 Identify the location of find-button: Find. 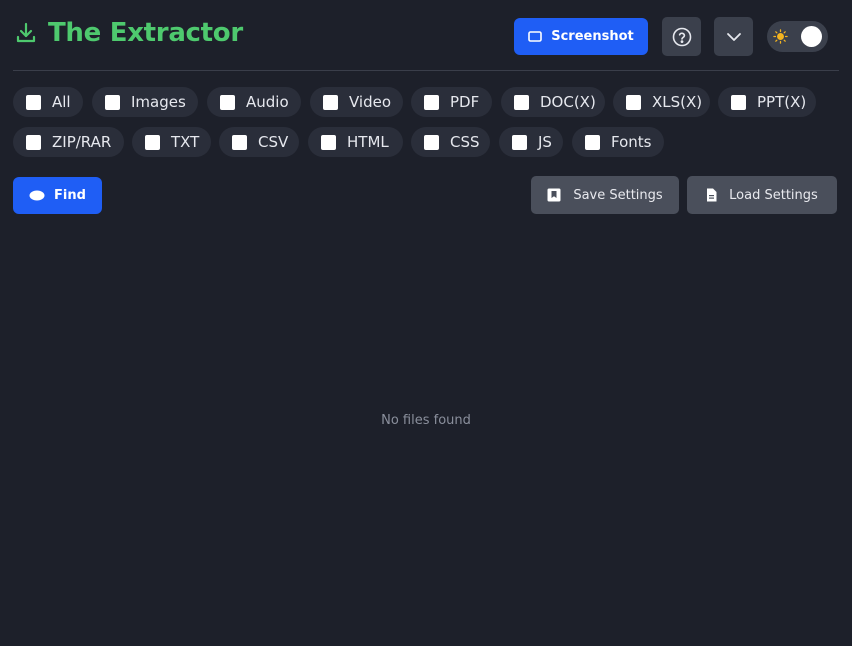
(57, 195).